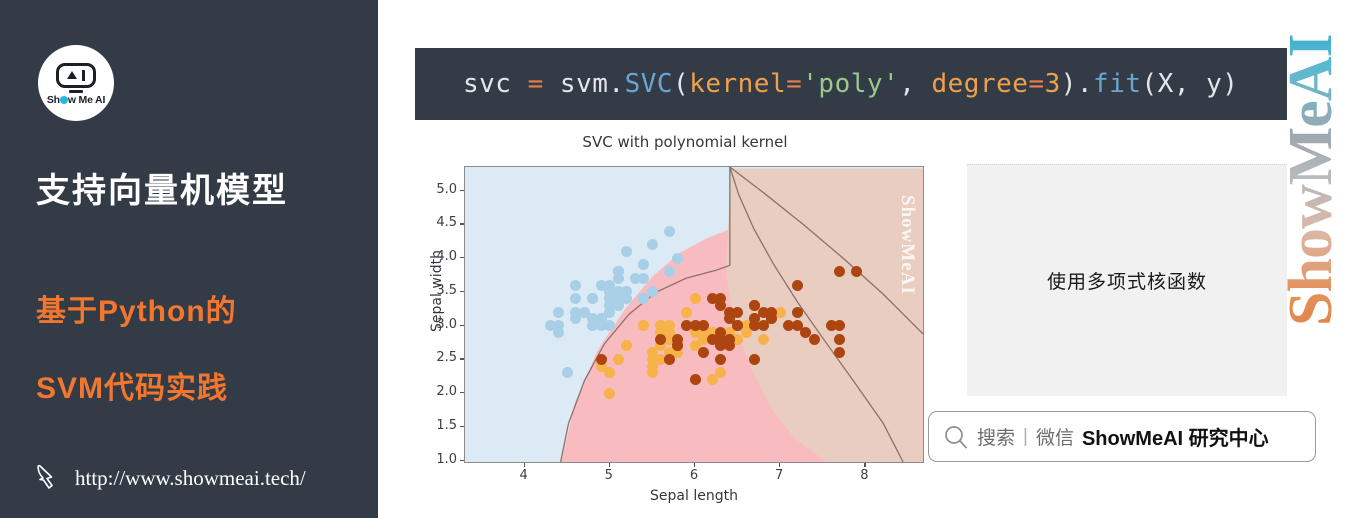 The width and height of the screenshot is (1361, 518). What do you see at coordinates (1117, 84) in the screenshot?
I see `code-token: fit` at bounding box center [1117, 84].